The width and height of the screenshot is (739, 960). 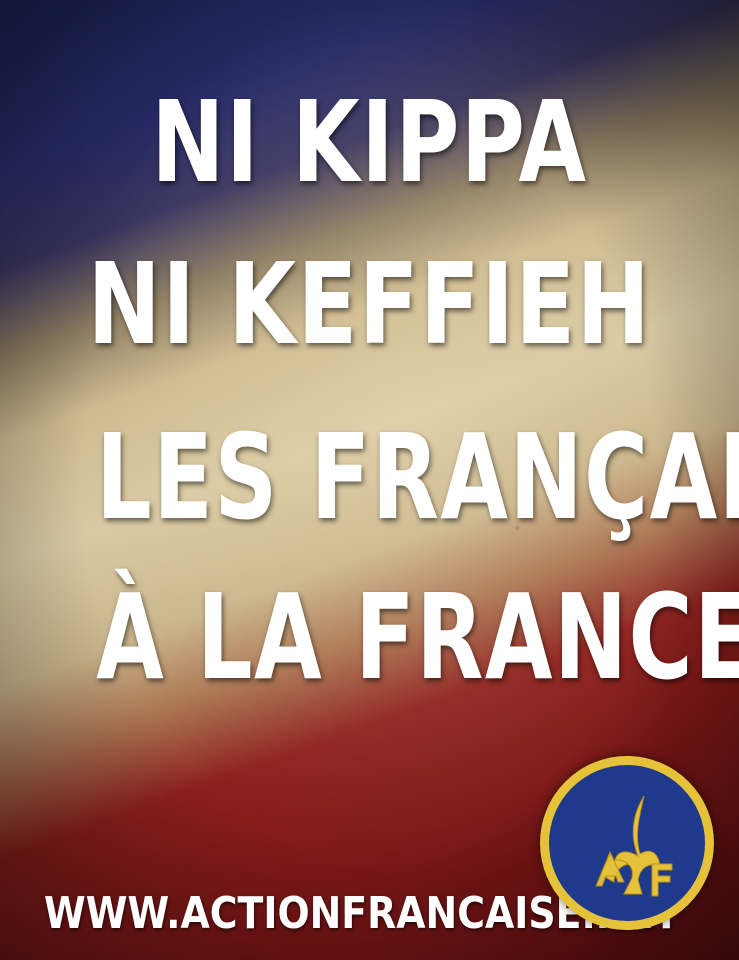 I want to click on action-francaise-logo, so click(x=627, y=843).